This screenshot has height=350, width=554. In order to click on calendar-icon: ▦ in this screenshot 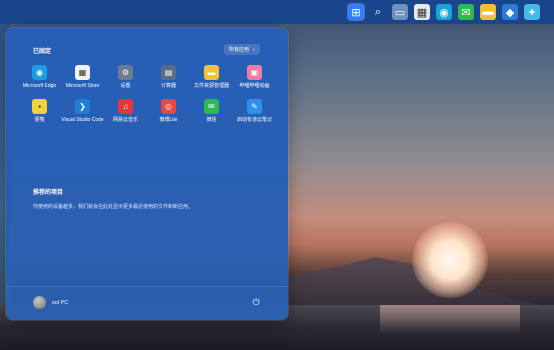, I will do `click(422, 12)`.